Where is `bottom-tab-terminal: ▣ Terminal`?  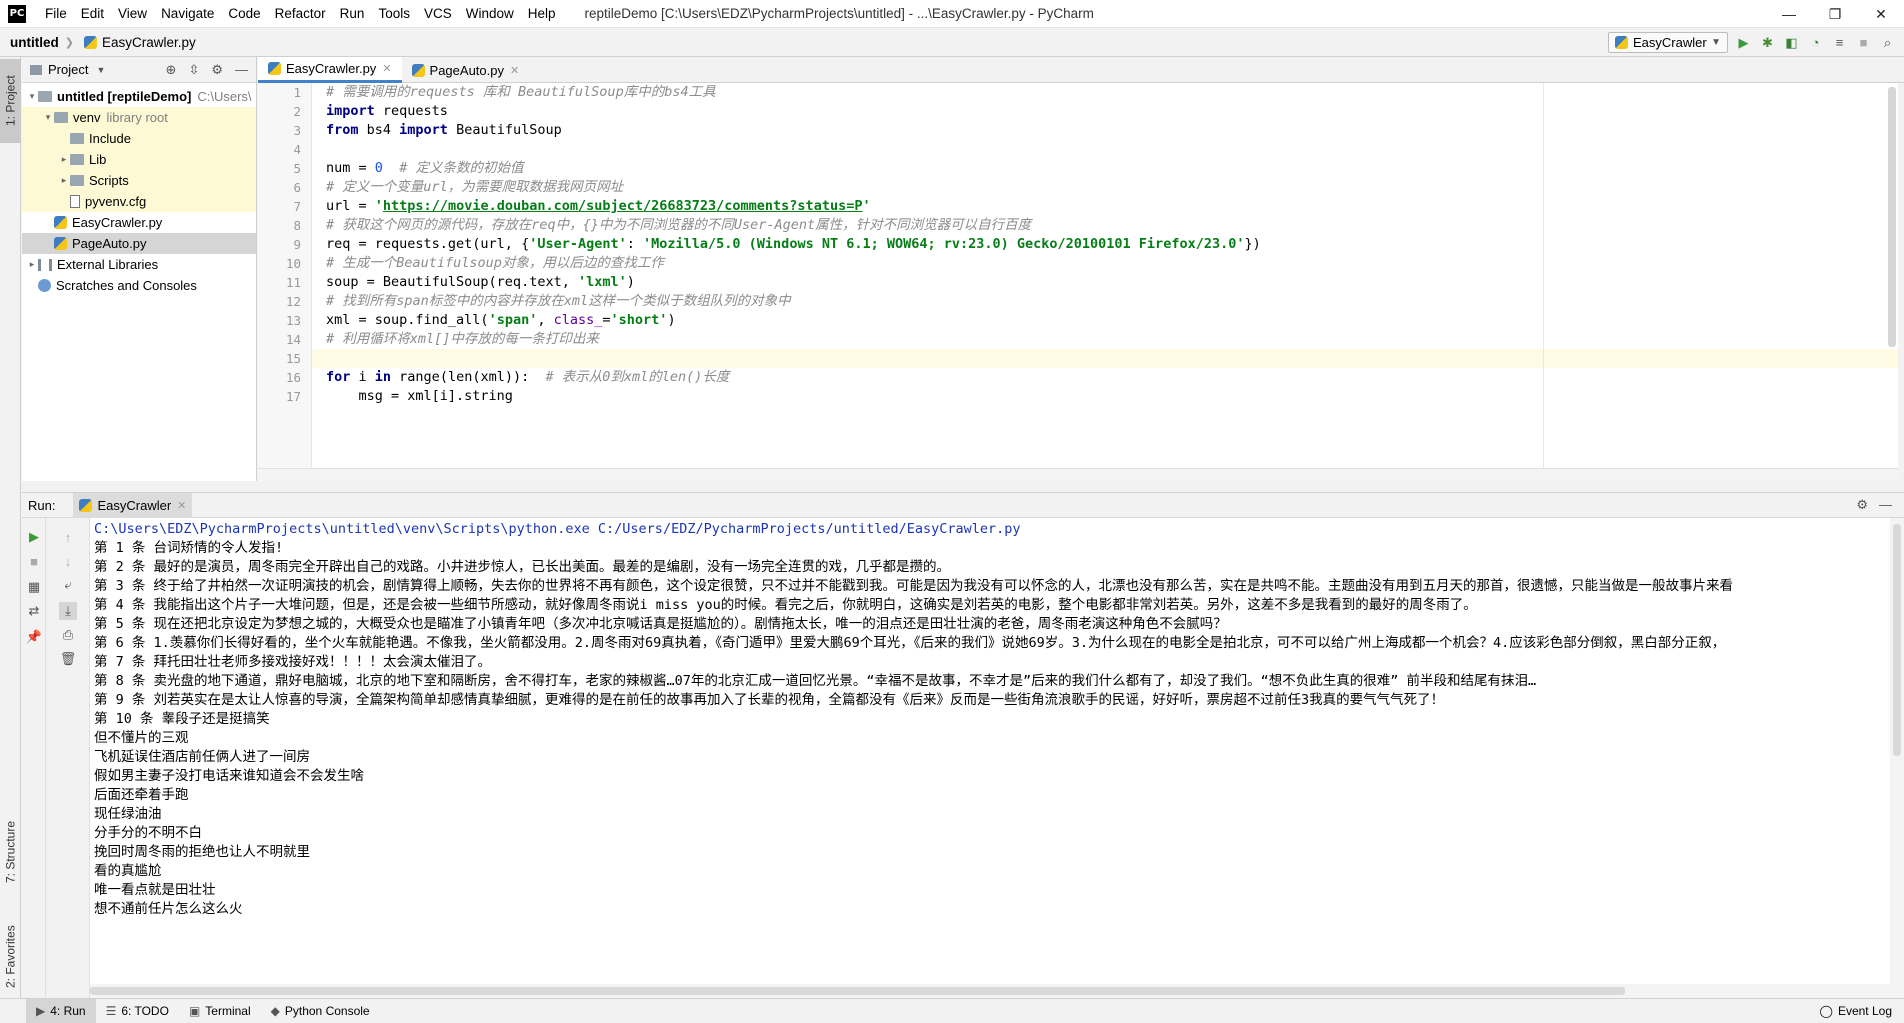 bottom-tab-terminal: ▣ Terminal is located at coordinates (220, 1011).